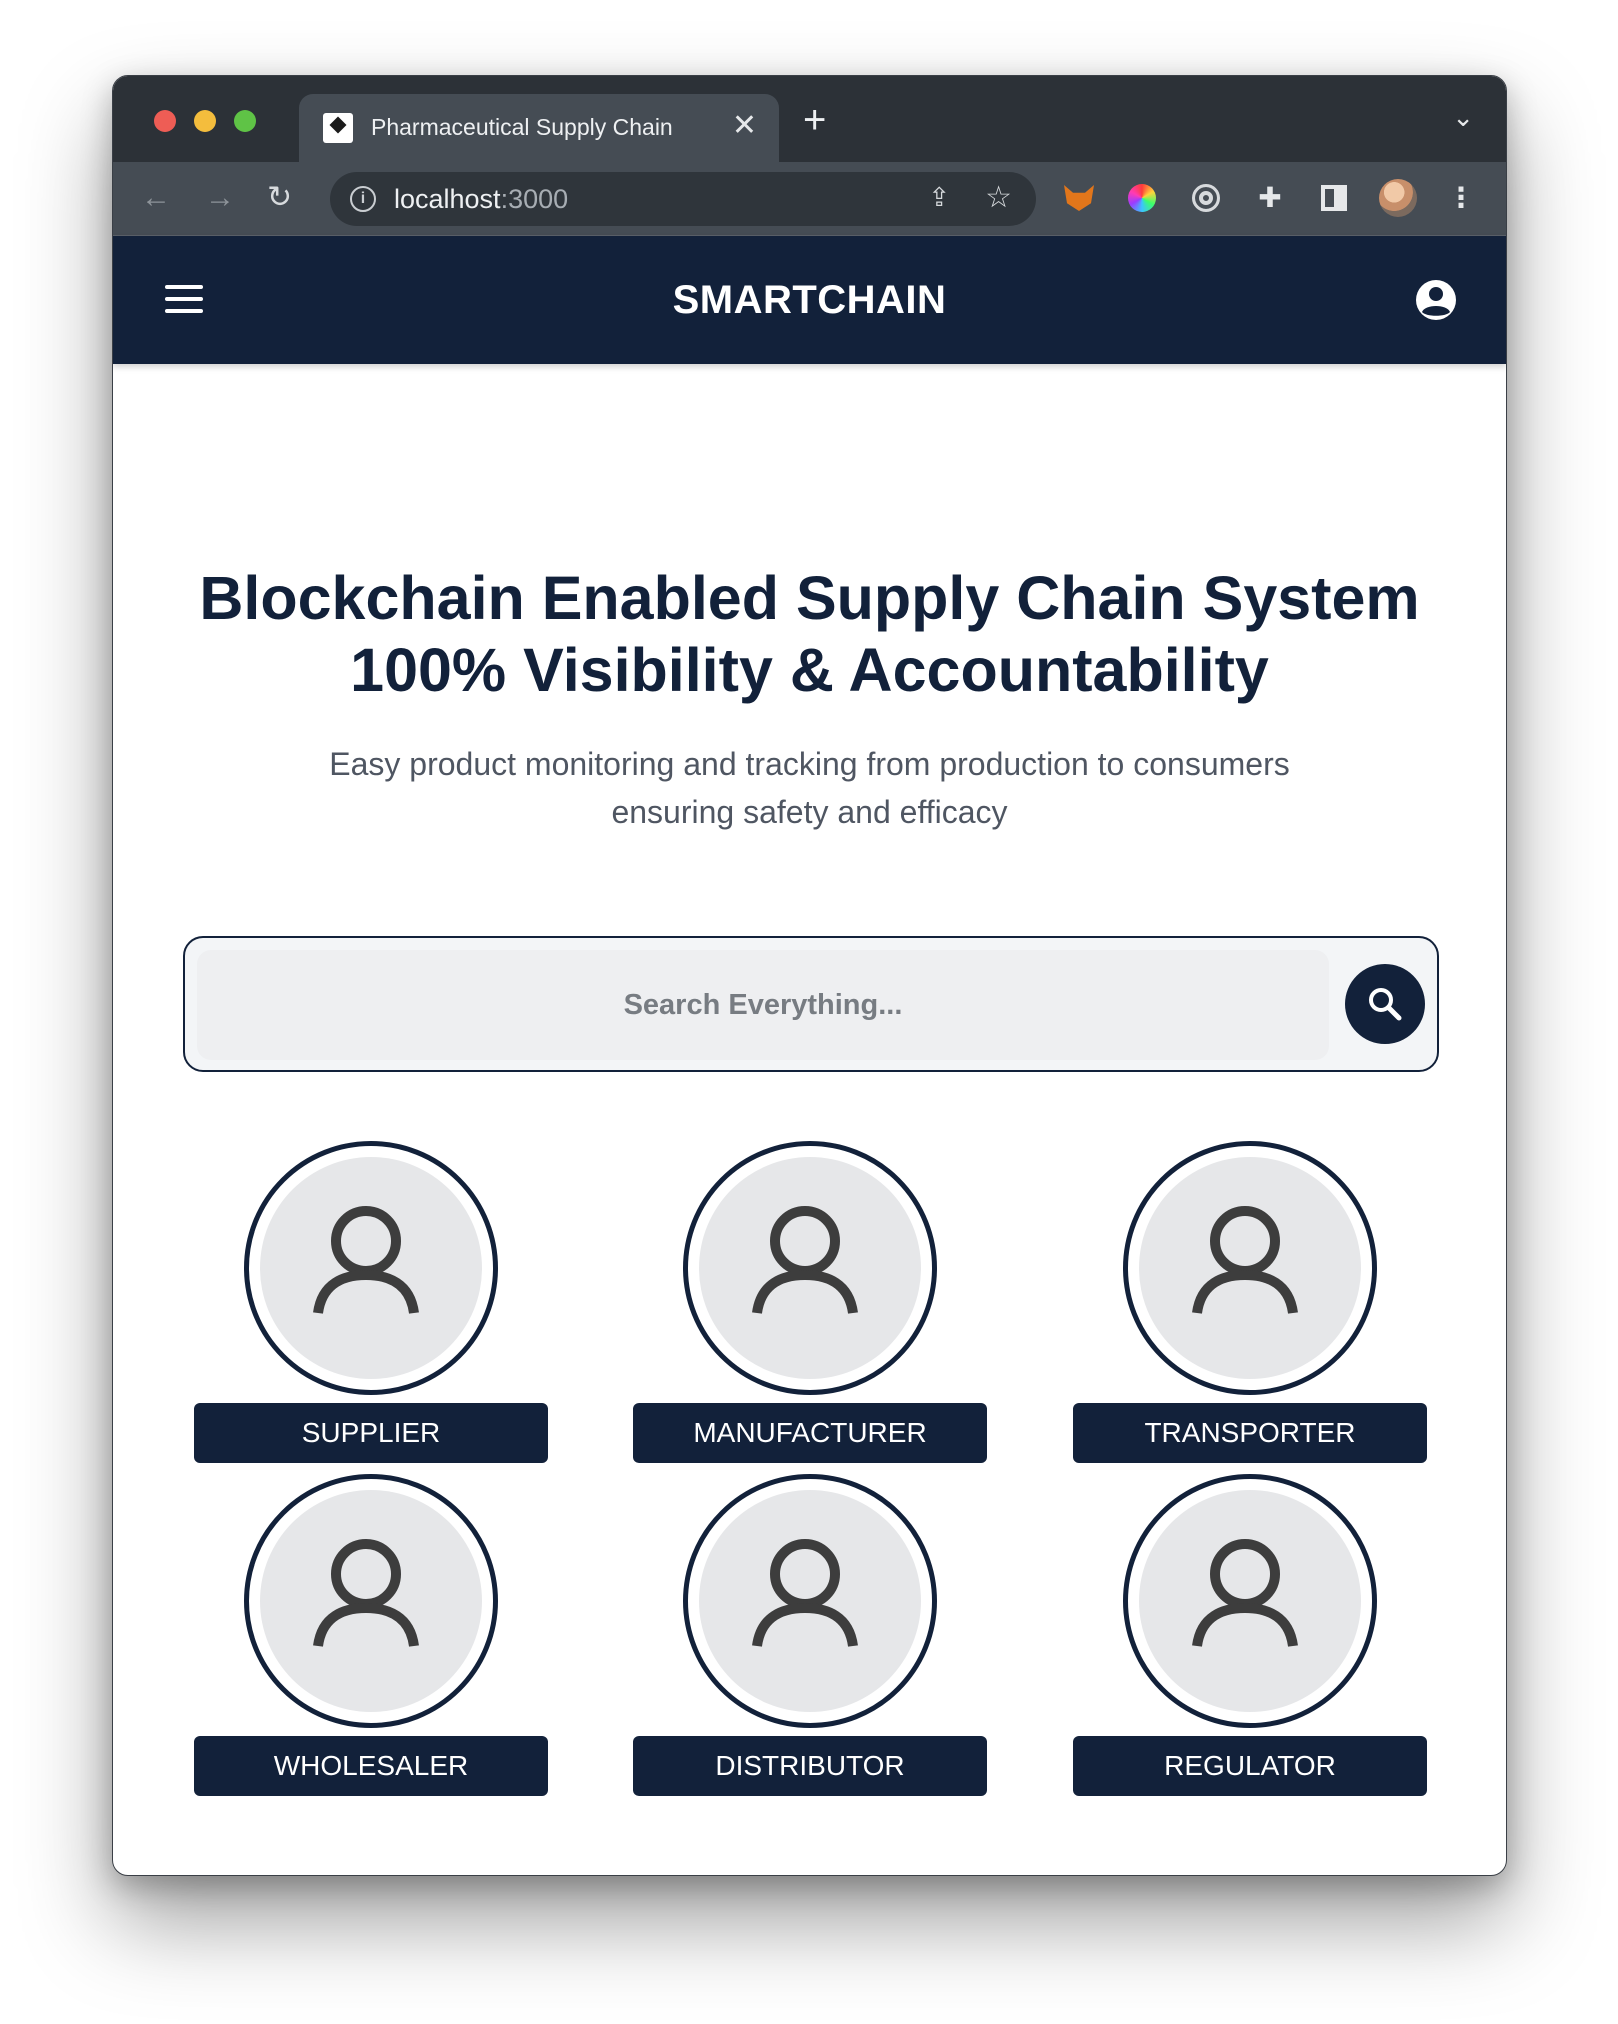 The width and height of the screenshot is (1618, 2024). I want to click on tab-strip: Pharmaceutical Supply Chain ✕ + ⌄, so click(809, 119).